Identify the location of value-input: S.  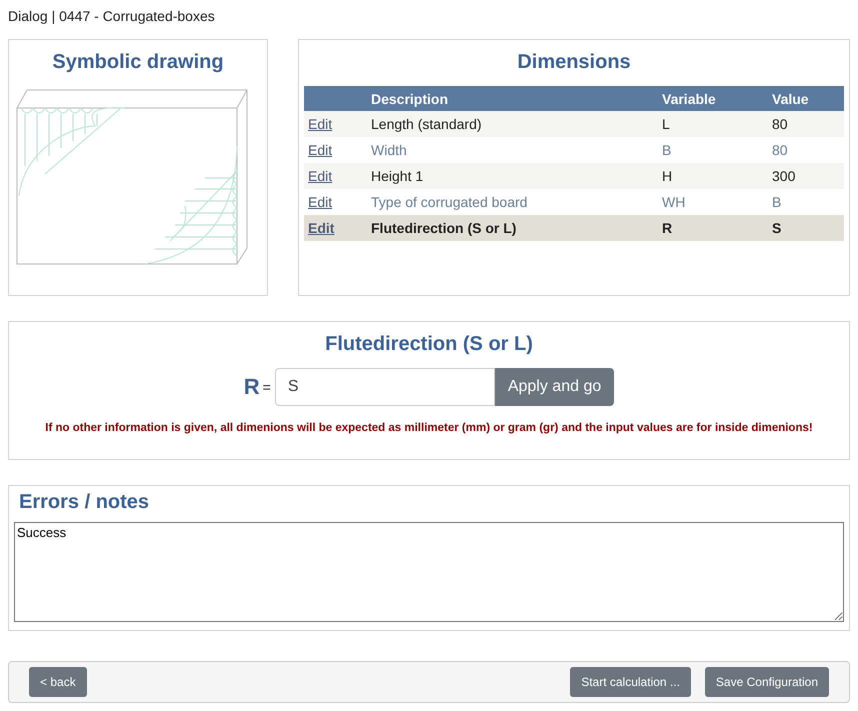
(384, 387).